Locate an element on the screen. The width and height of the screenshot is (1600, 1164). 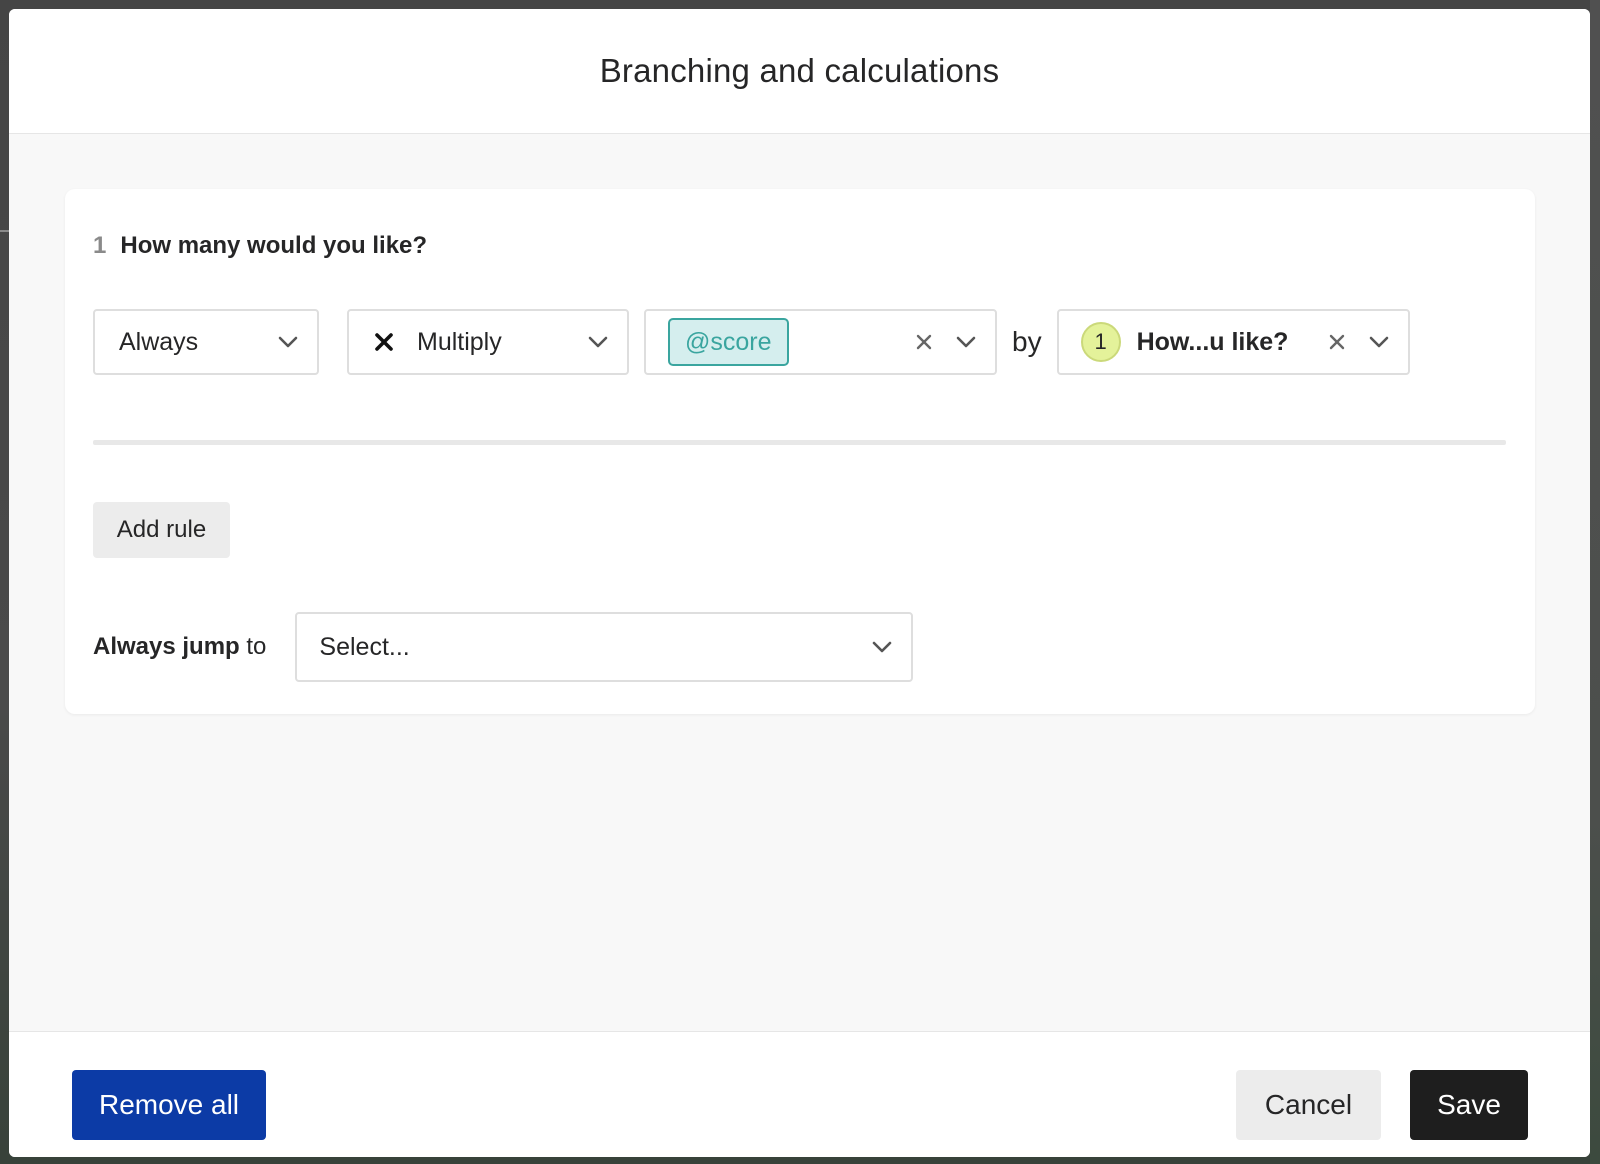
multiply-x-icon is located at coordinates (384, 342).